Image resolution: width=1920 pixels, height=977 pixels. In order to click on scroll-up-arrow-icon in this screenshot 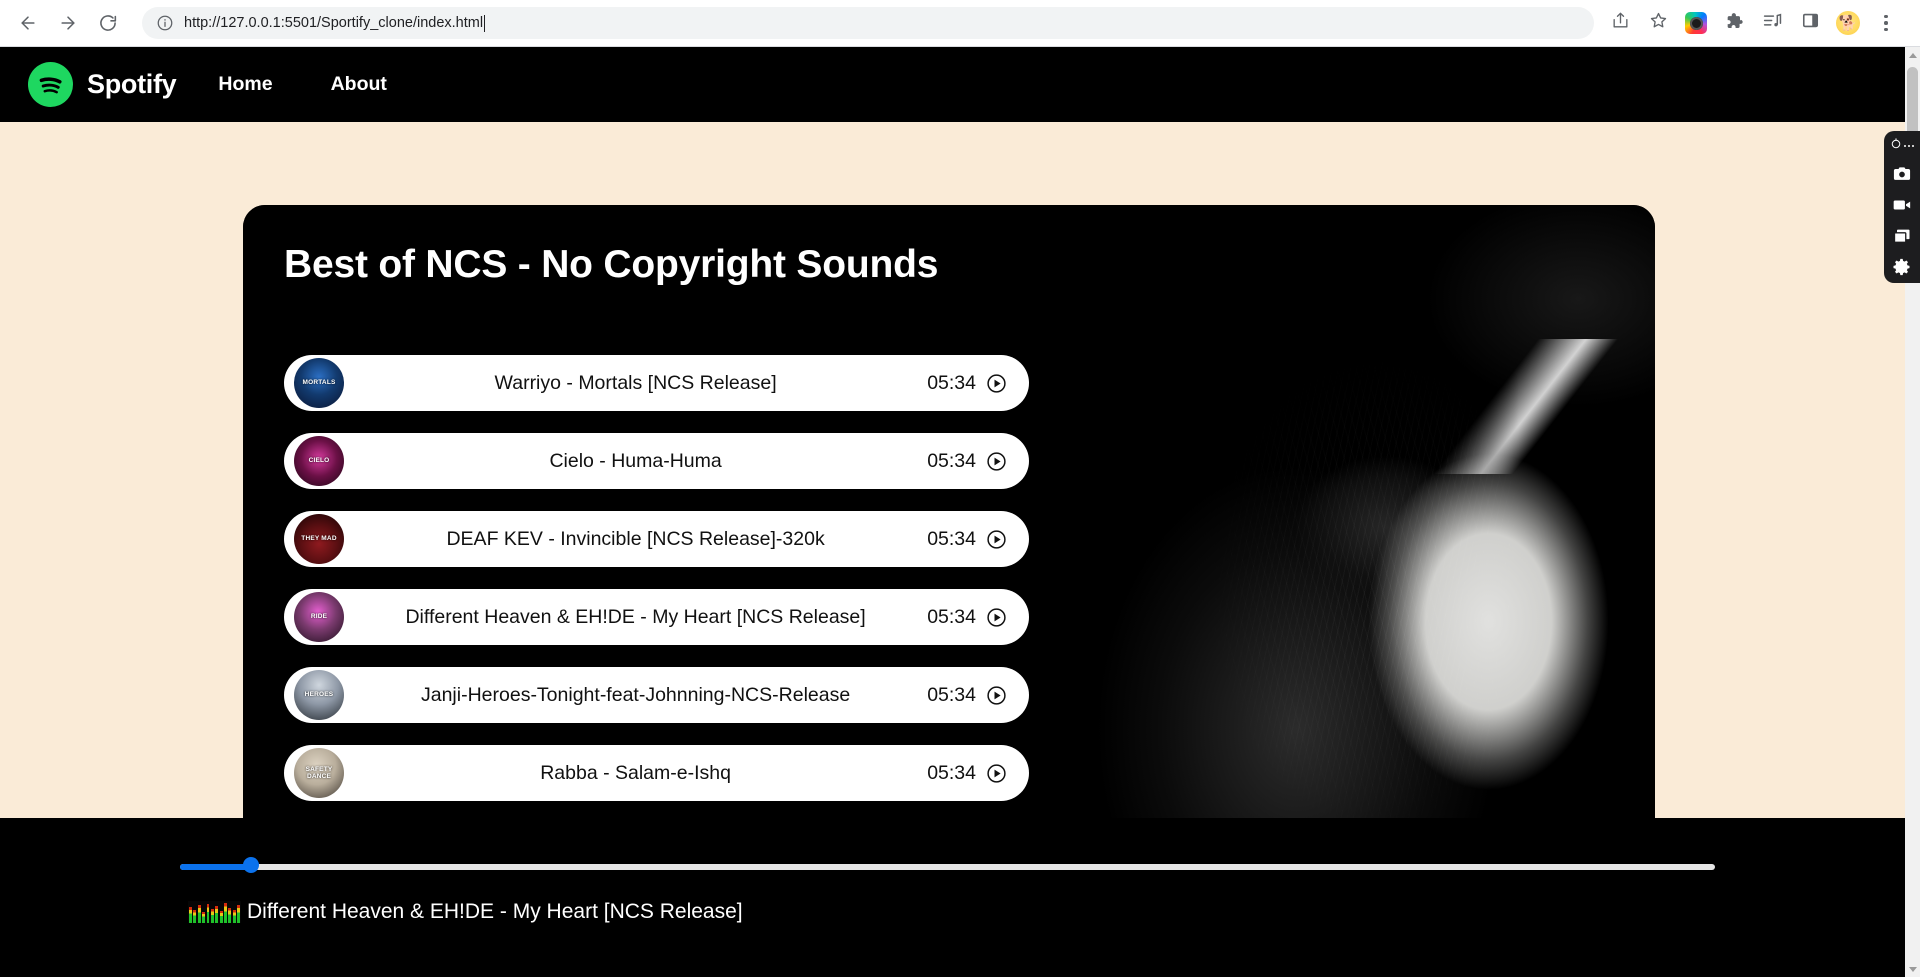, I will do `click(1912, 55)`.